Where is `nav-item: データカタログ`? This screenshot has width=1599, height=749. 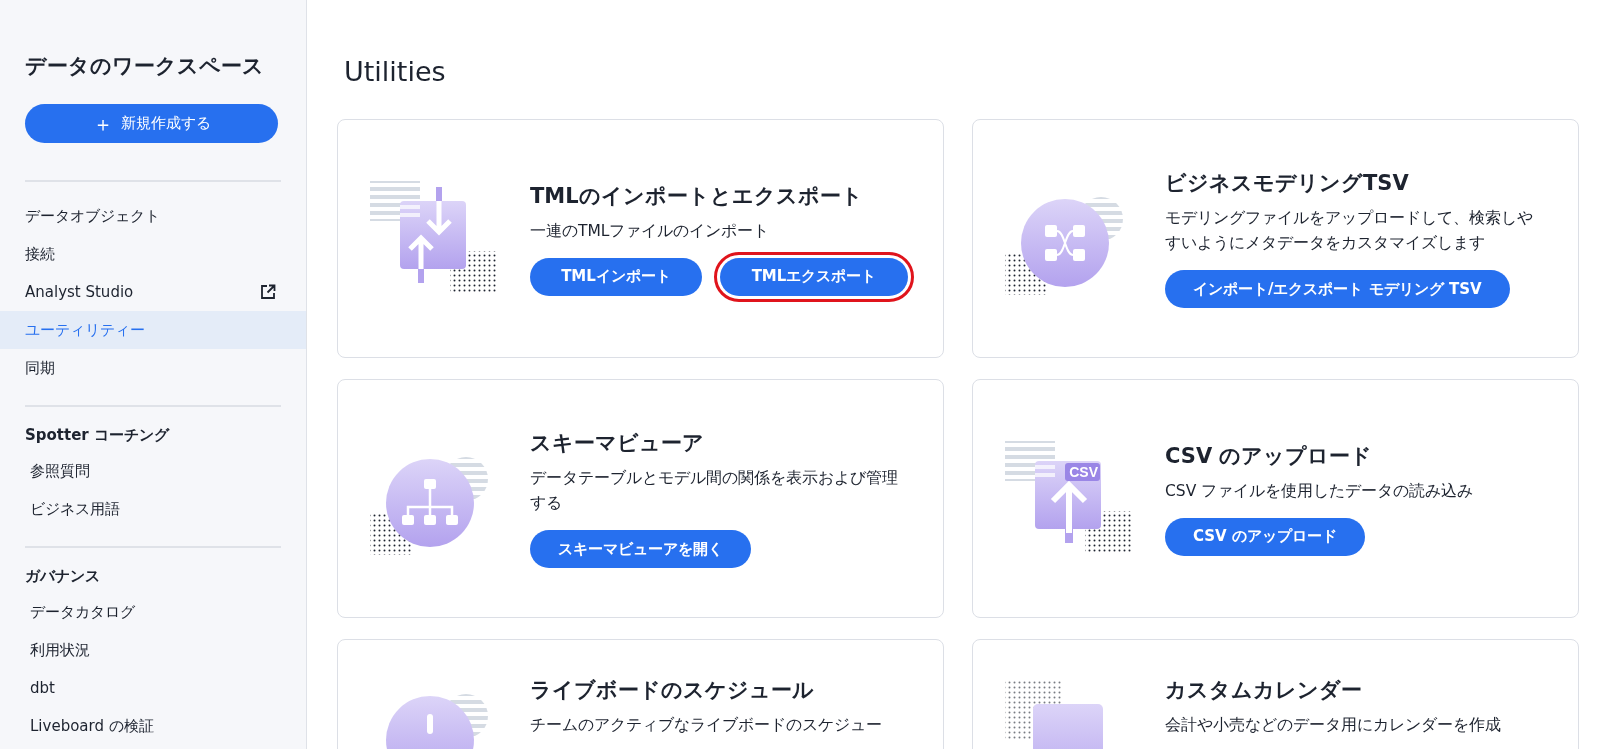 nav-item: データカタログ is located at coordinates (153, 612).